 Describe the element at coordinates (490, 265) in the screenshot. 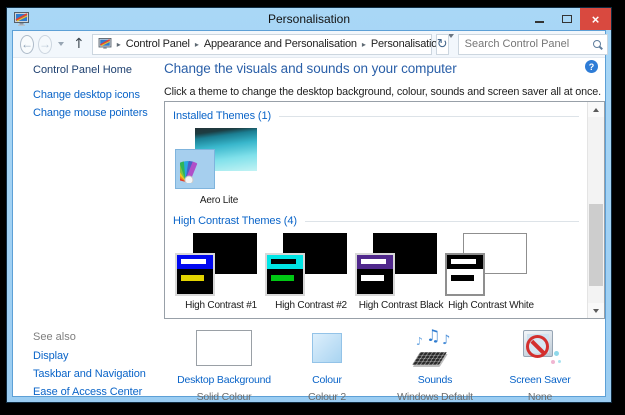

I see `theme-tile-high-contrast-white` at that location.